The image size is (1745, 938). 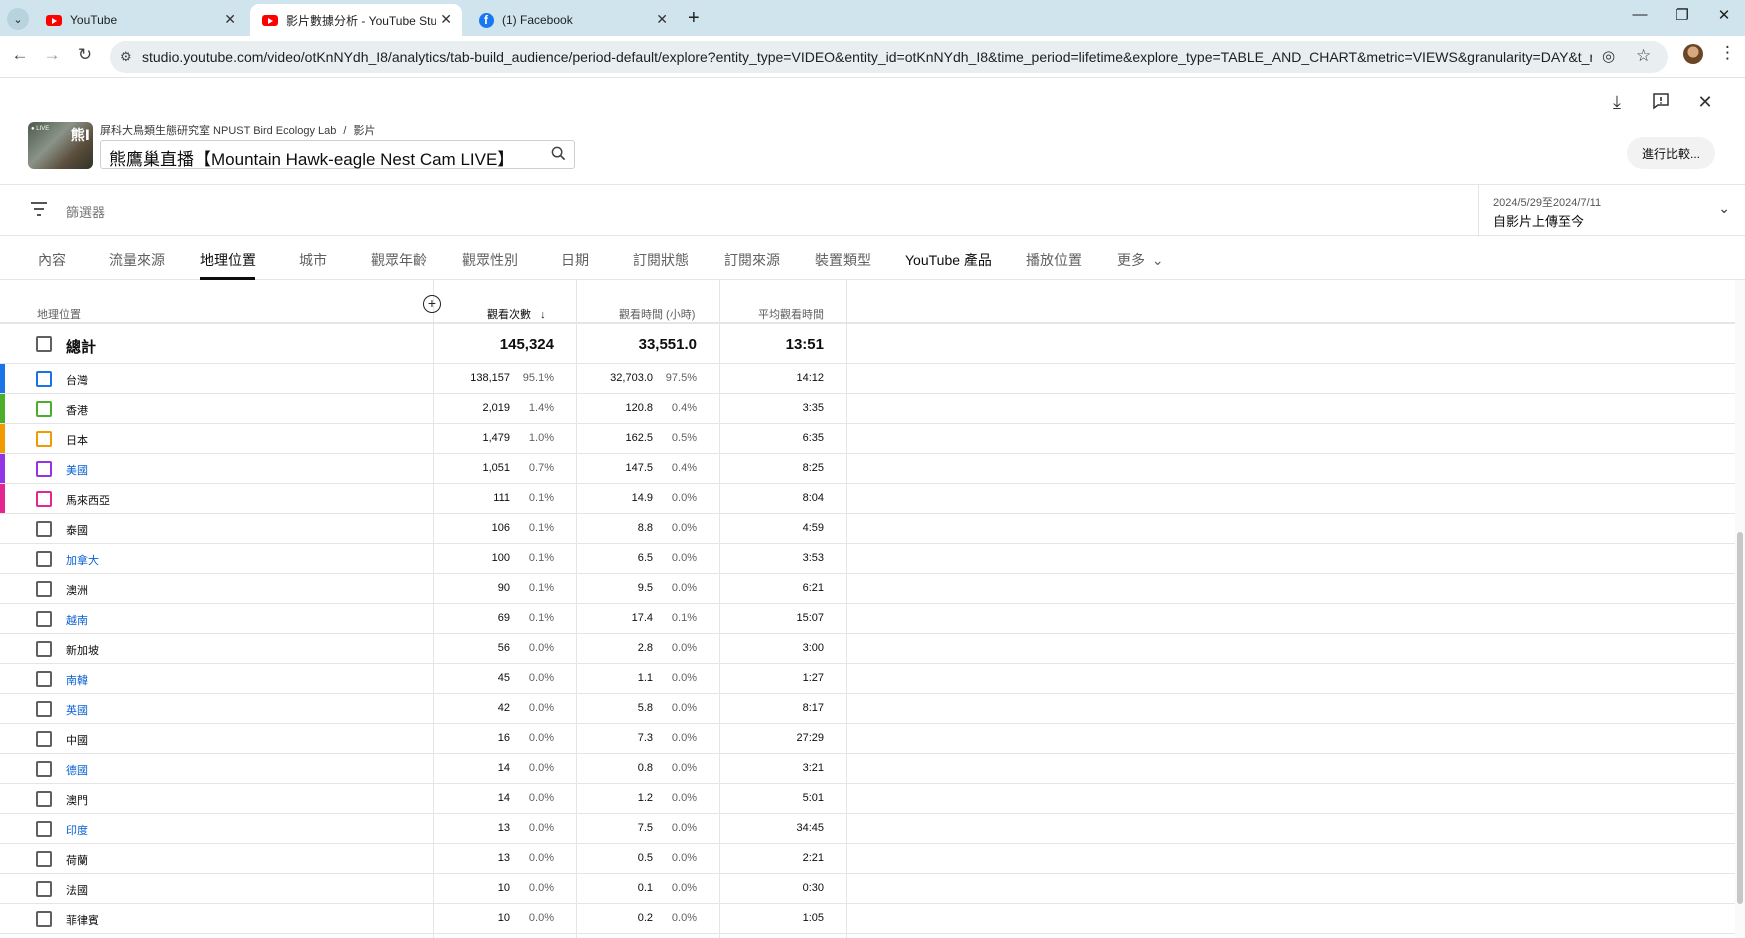 What do you see at coordinates (810, 828) in the screenshot?
I see `avg-view-value: 34:45` at bounding box center [810, 828].